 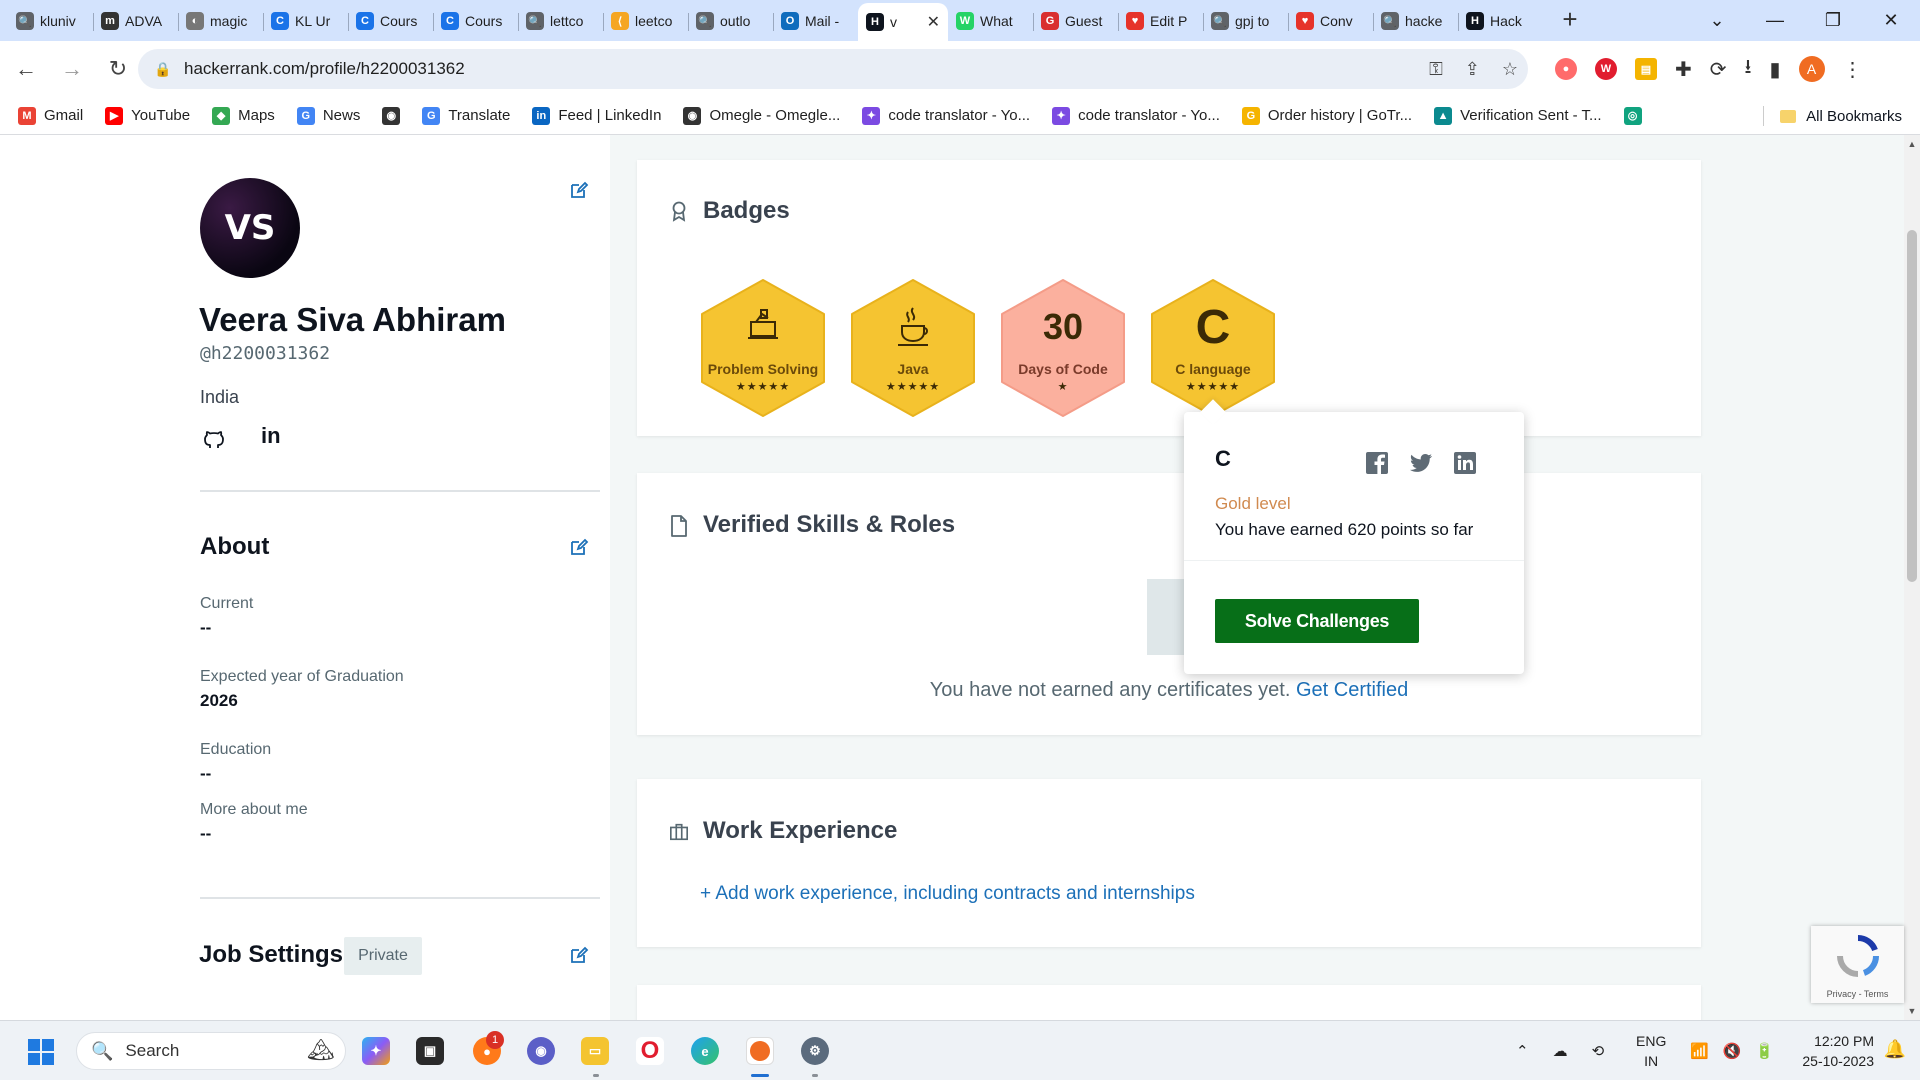 What do you see at coordinates (118, 69) in the screenshot?
I see `reload-button: ↻` at bounding box center [118, 69].